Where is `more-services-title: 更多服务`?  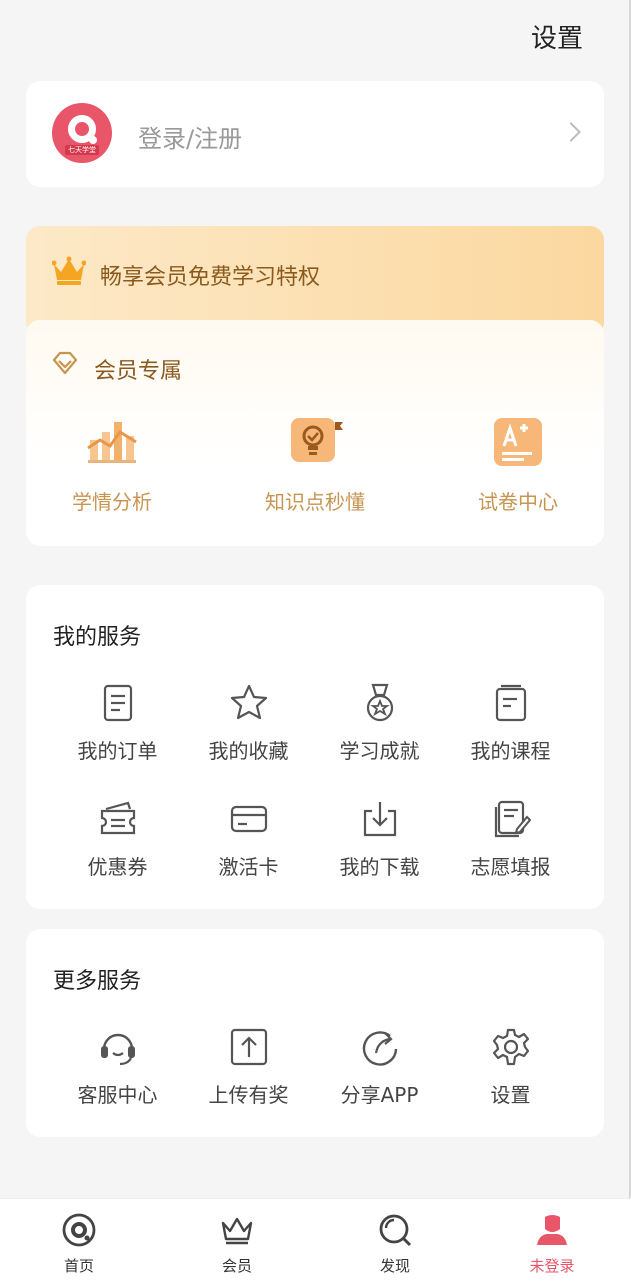 more-services-title: 更多服务 is located at coordinates (97, 981).